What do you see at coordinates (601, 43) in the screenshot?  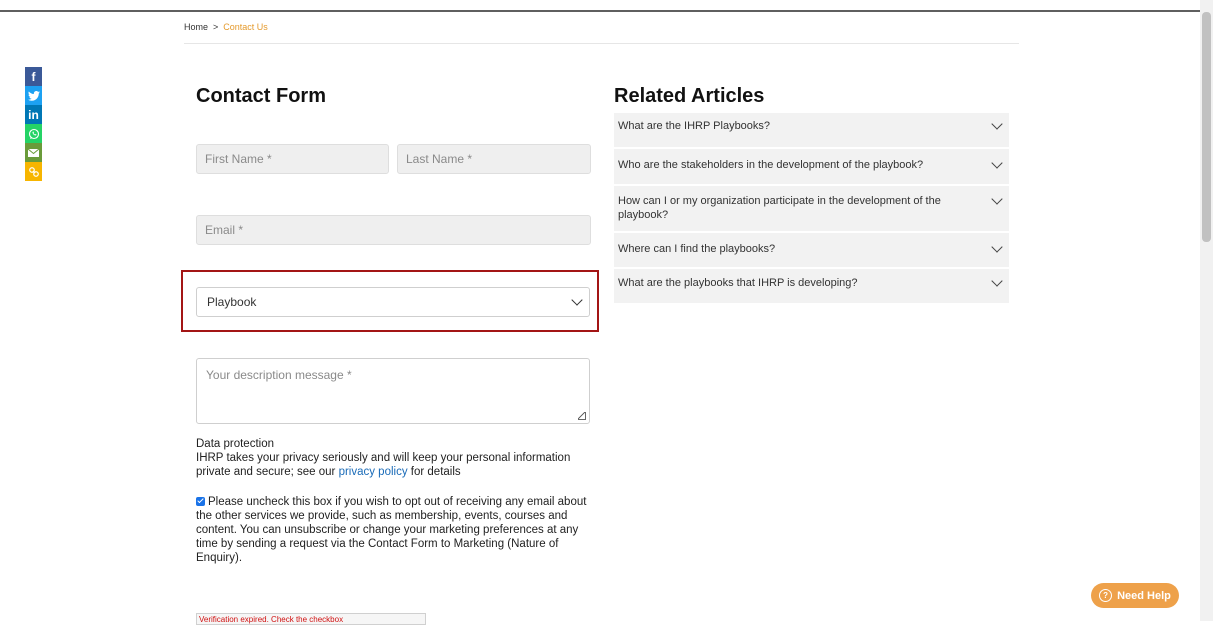 I see `breadcrumb-divider` at bounding box center [601, 43].